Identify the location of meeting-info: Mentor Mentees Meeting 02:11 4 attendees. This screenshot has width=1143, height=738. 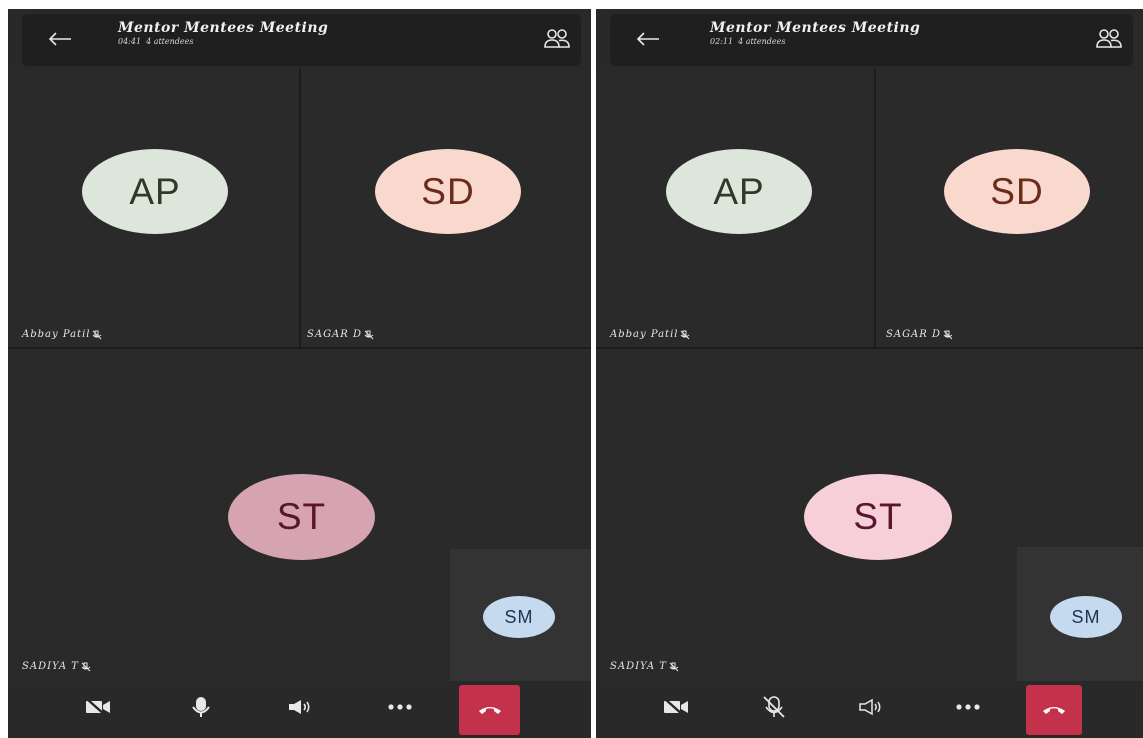
(815, 33).